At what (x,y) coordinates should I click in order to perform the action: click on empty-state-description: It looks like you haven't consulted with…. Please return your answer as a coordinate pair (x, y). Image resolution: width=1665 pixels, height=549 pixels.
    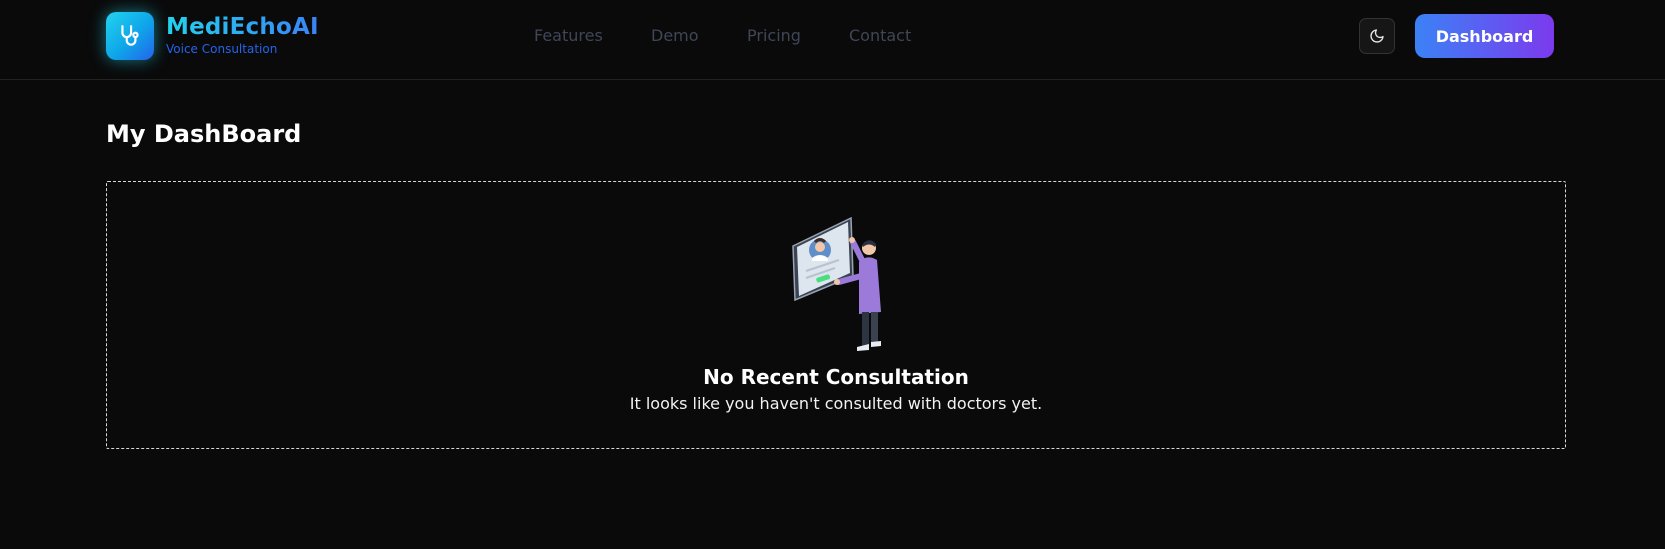
    Looking at the image, I should click on (836, 403).